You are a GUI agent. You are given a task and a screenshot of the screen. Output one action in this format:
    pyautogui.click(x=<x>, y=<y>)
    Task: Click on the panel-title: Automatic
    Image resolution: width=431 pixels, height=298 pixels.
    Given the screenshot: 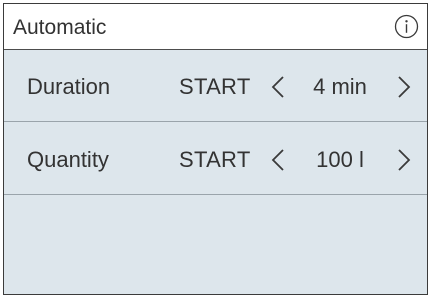 What is the action you would take?
    pyautogui.click(x=60, y=27)
    